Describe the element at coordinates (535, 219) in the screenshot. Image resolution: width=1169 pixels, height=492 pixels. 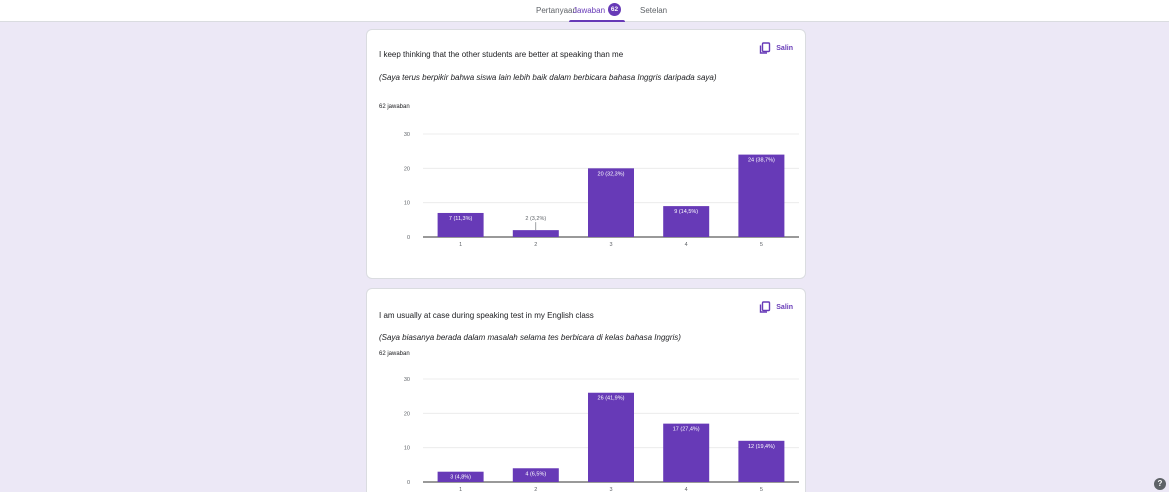
I see `bar-data-label: 2 (3,2%)` at that location.